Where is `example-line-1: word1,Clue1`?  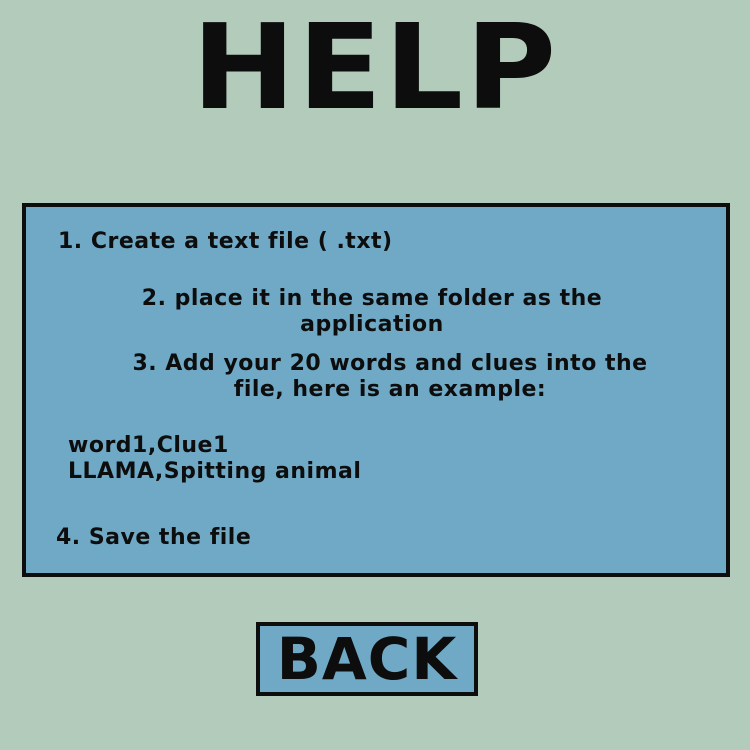 example-line-1: word1,Clue1 is located at coordinates (148, 445).